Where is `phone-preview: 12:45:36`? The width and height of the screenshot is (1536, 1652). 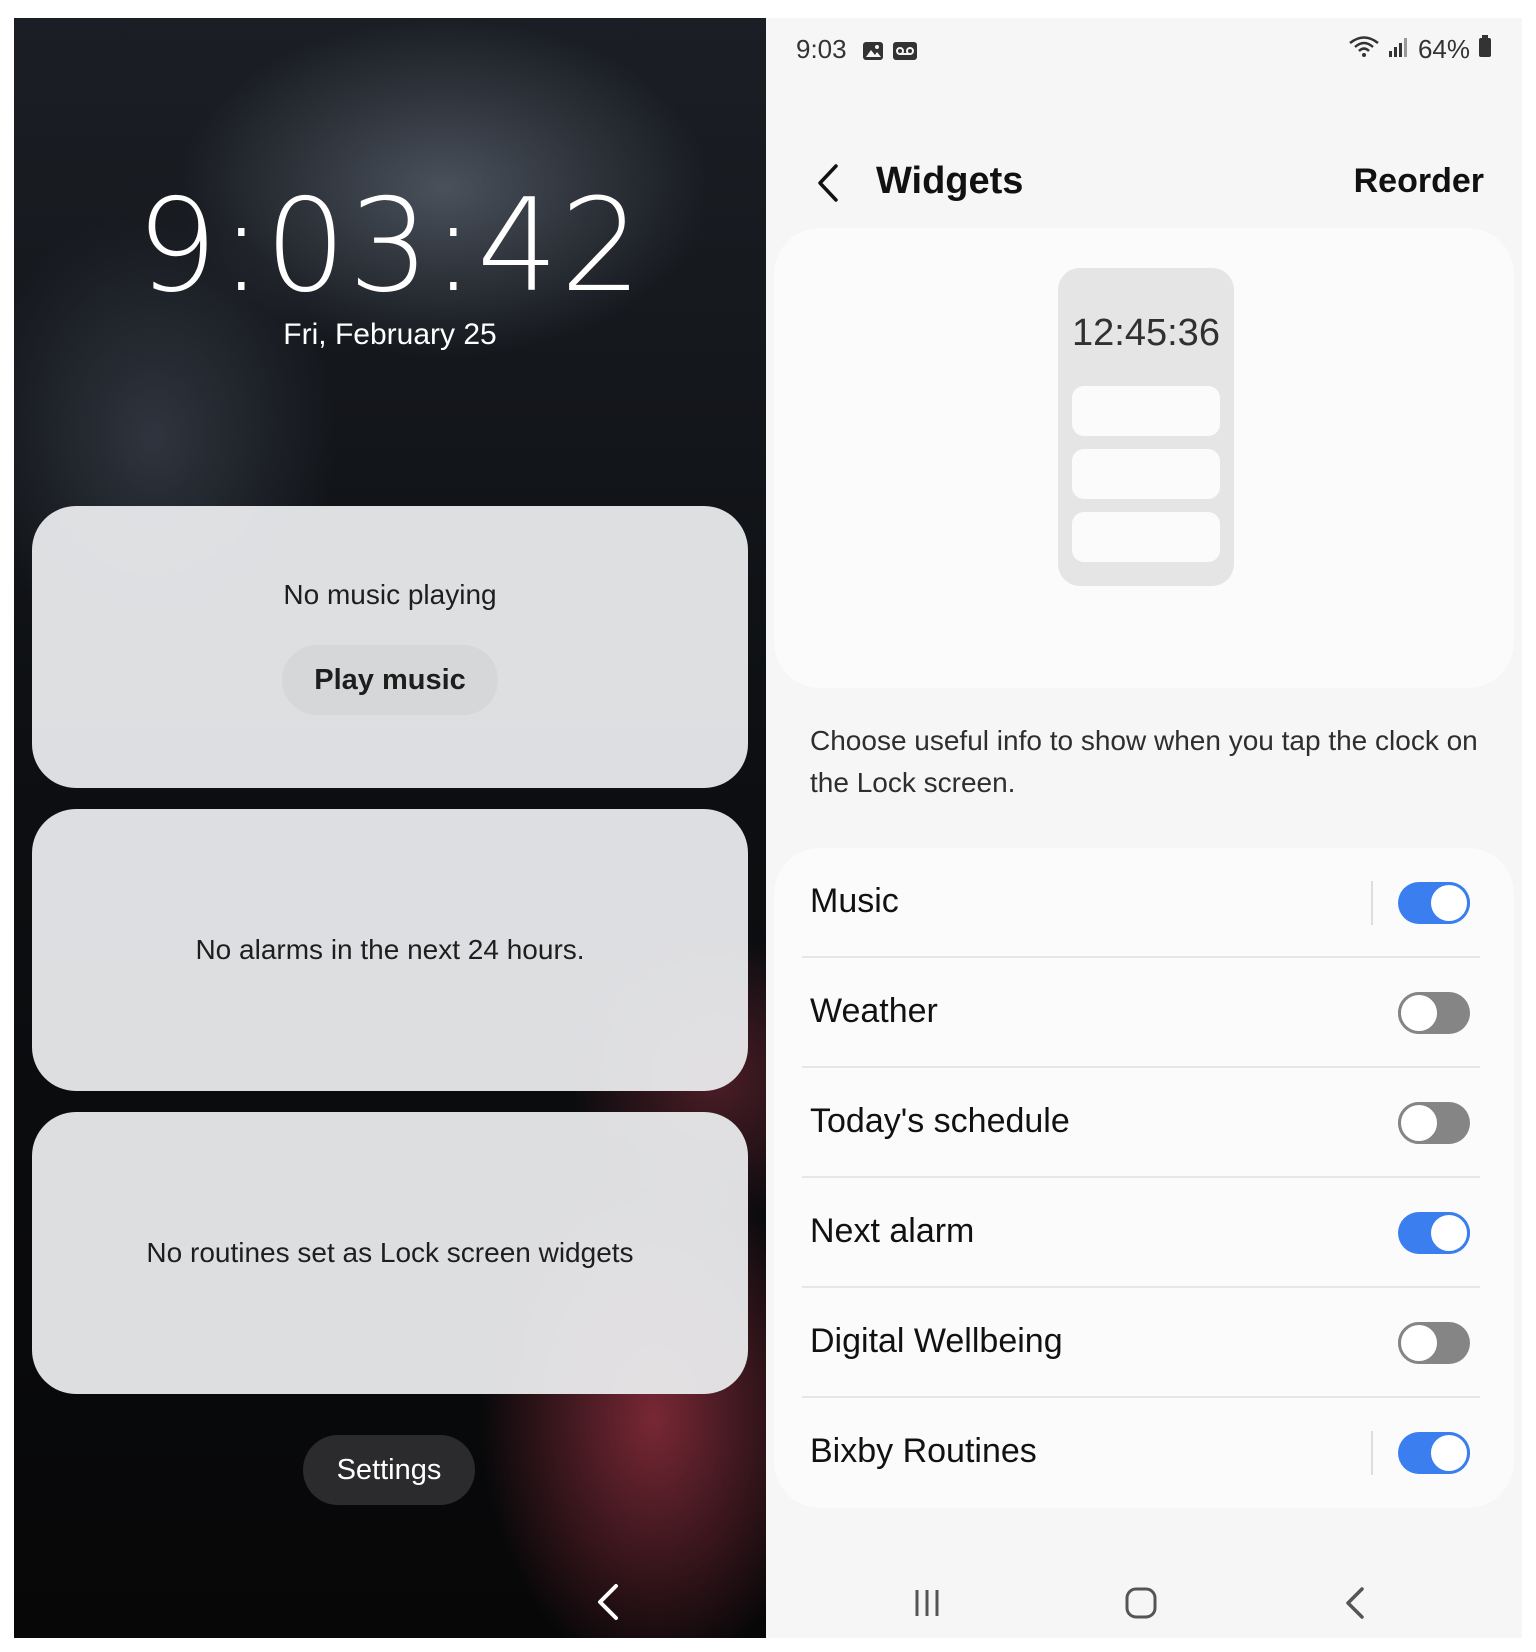
phone-preview: 12:45:36 is located at coordinates (1146, 427).